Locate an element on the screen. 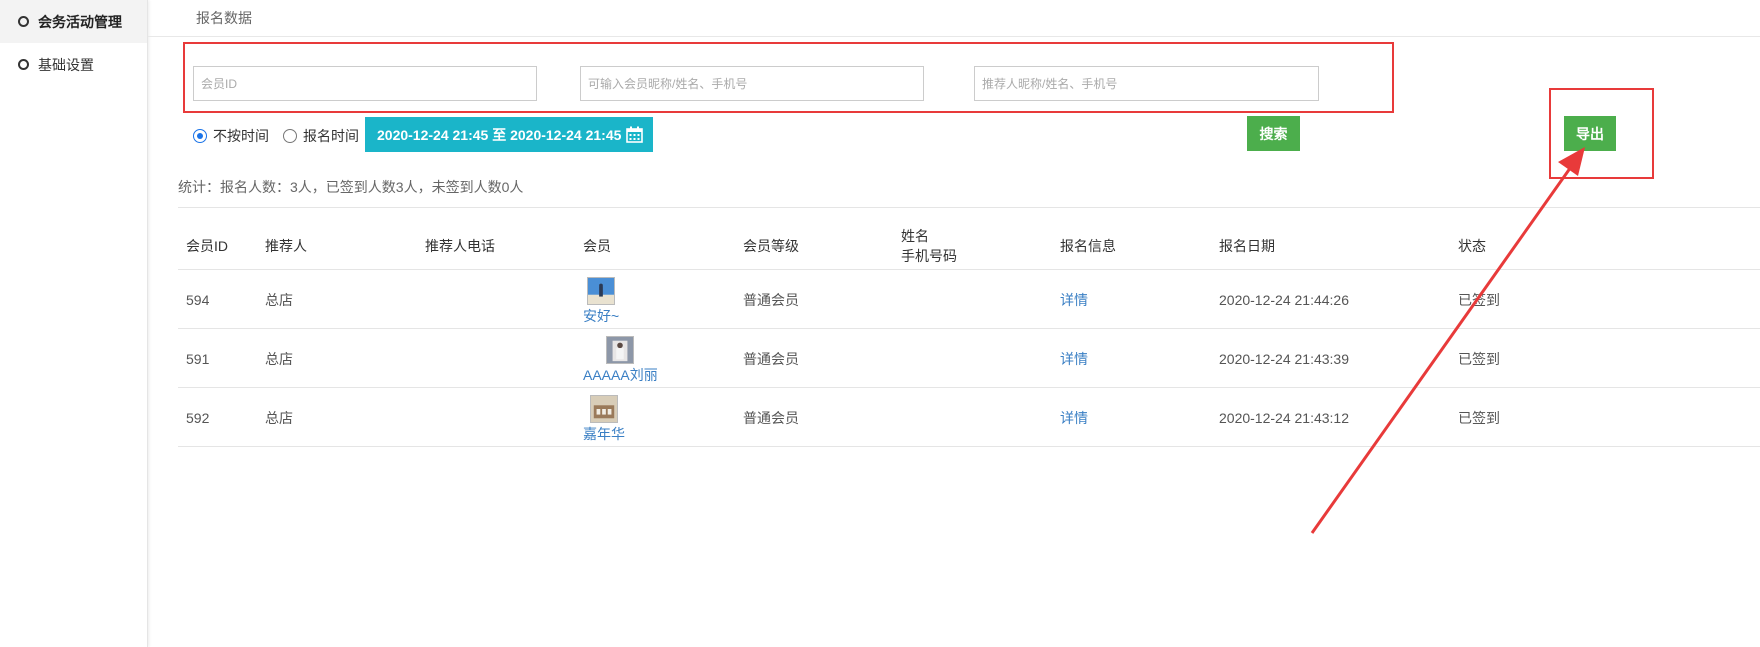 The height and width of the screenshot is (647, 1760). sidebar-item-label: 会务活动管理 is located at coordinates (80, 21).